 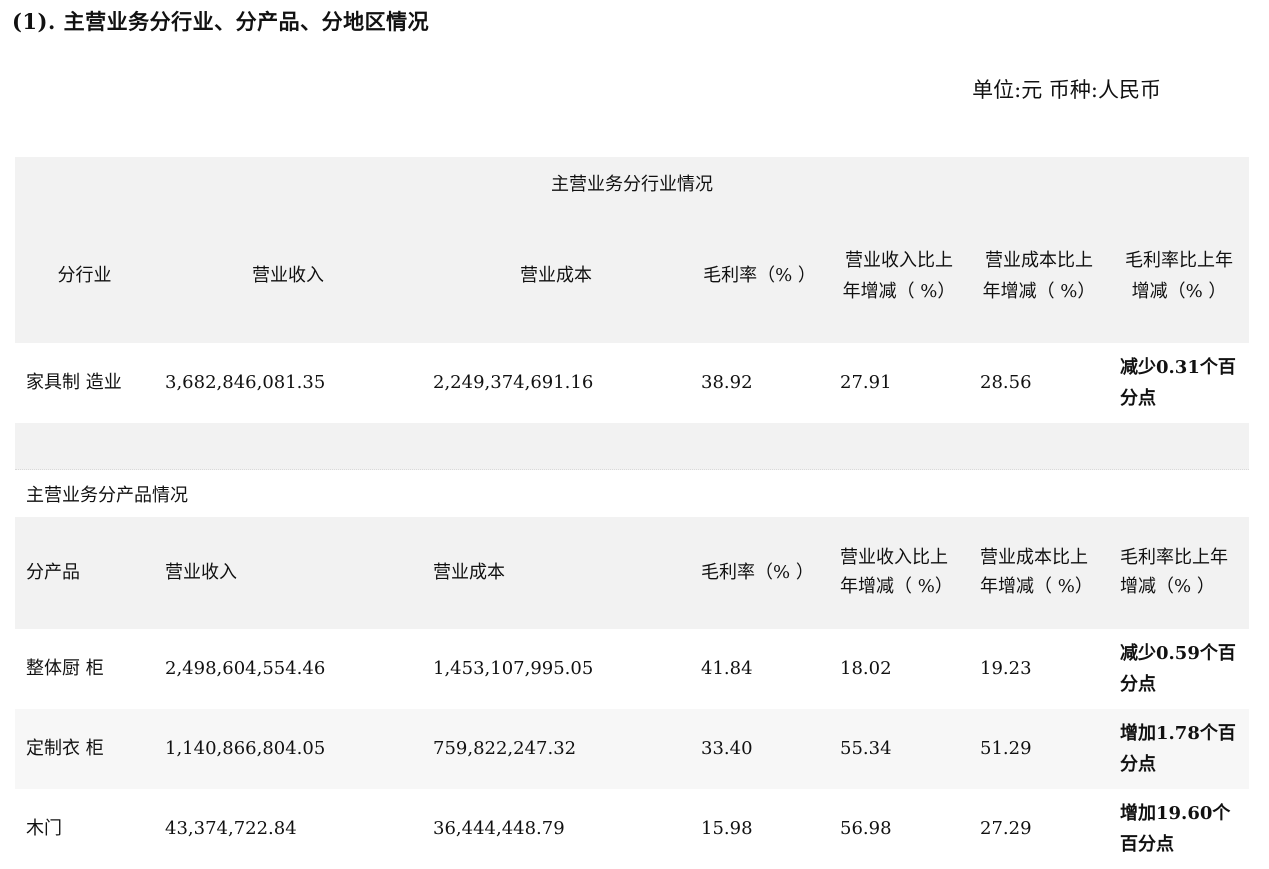 What do you see at coordinates (1178, 383) in the screenshot?
I see `table-cell: 减少0.31个百分点` at bounding box center [1178, 383].